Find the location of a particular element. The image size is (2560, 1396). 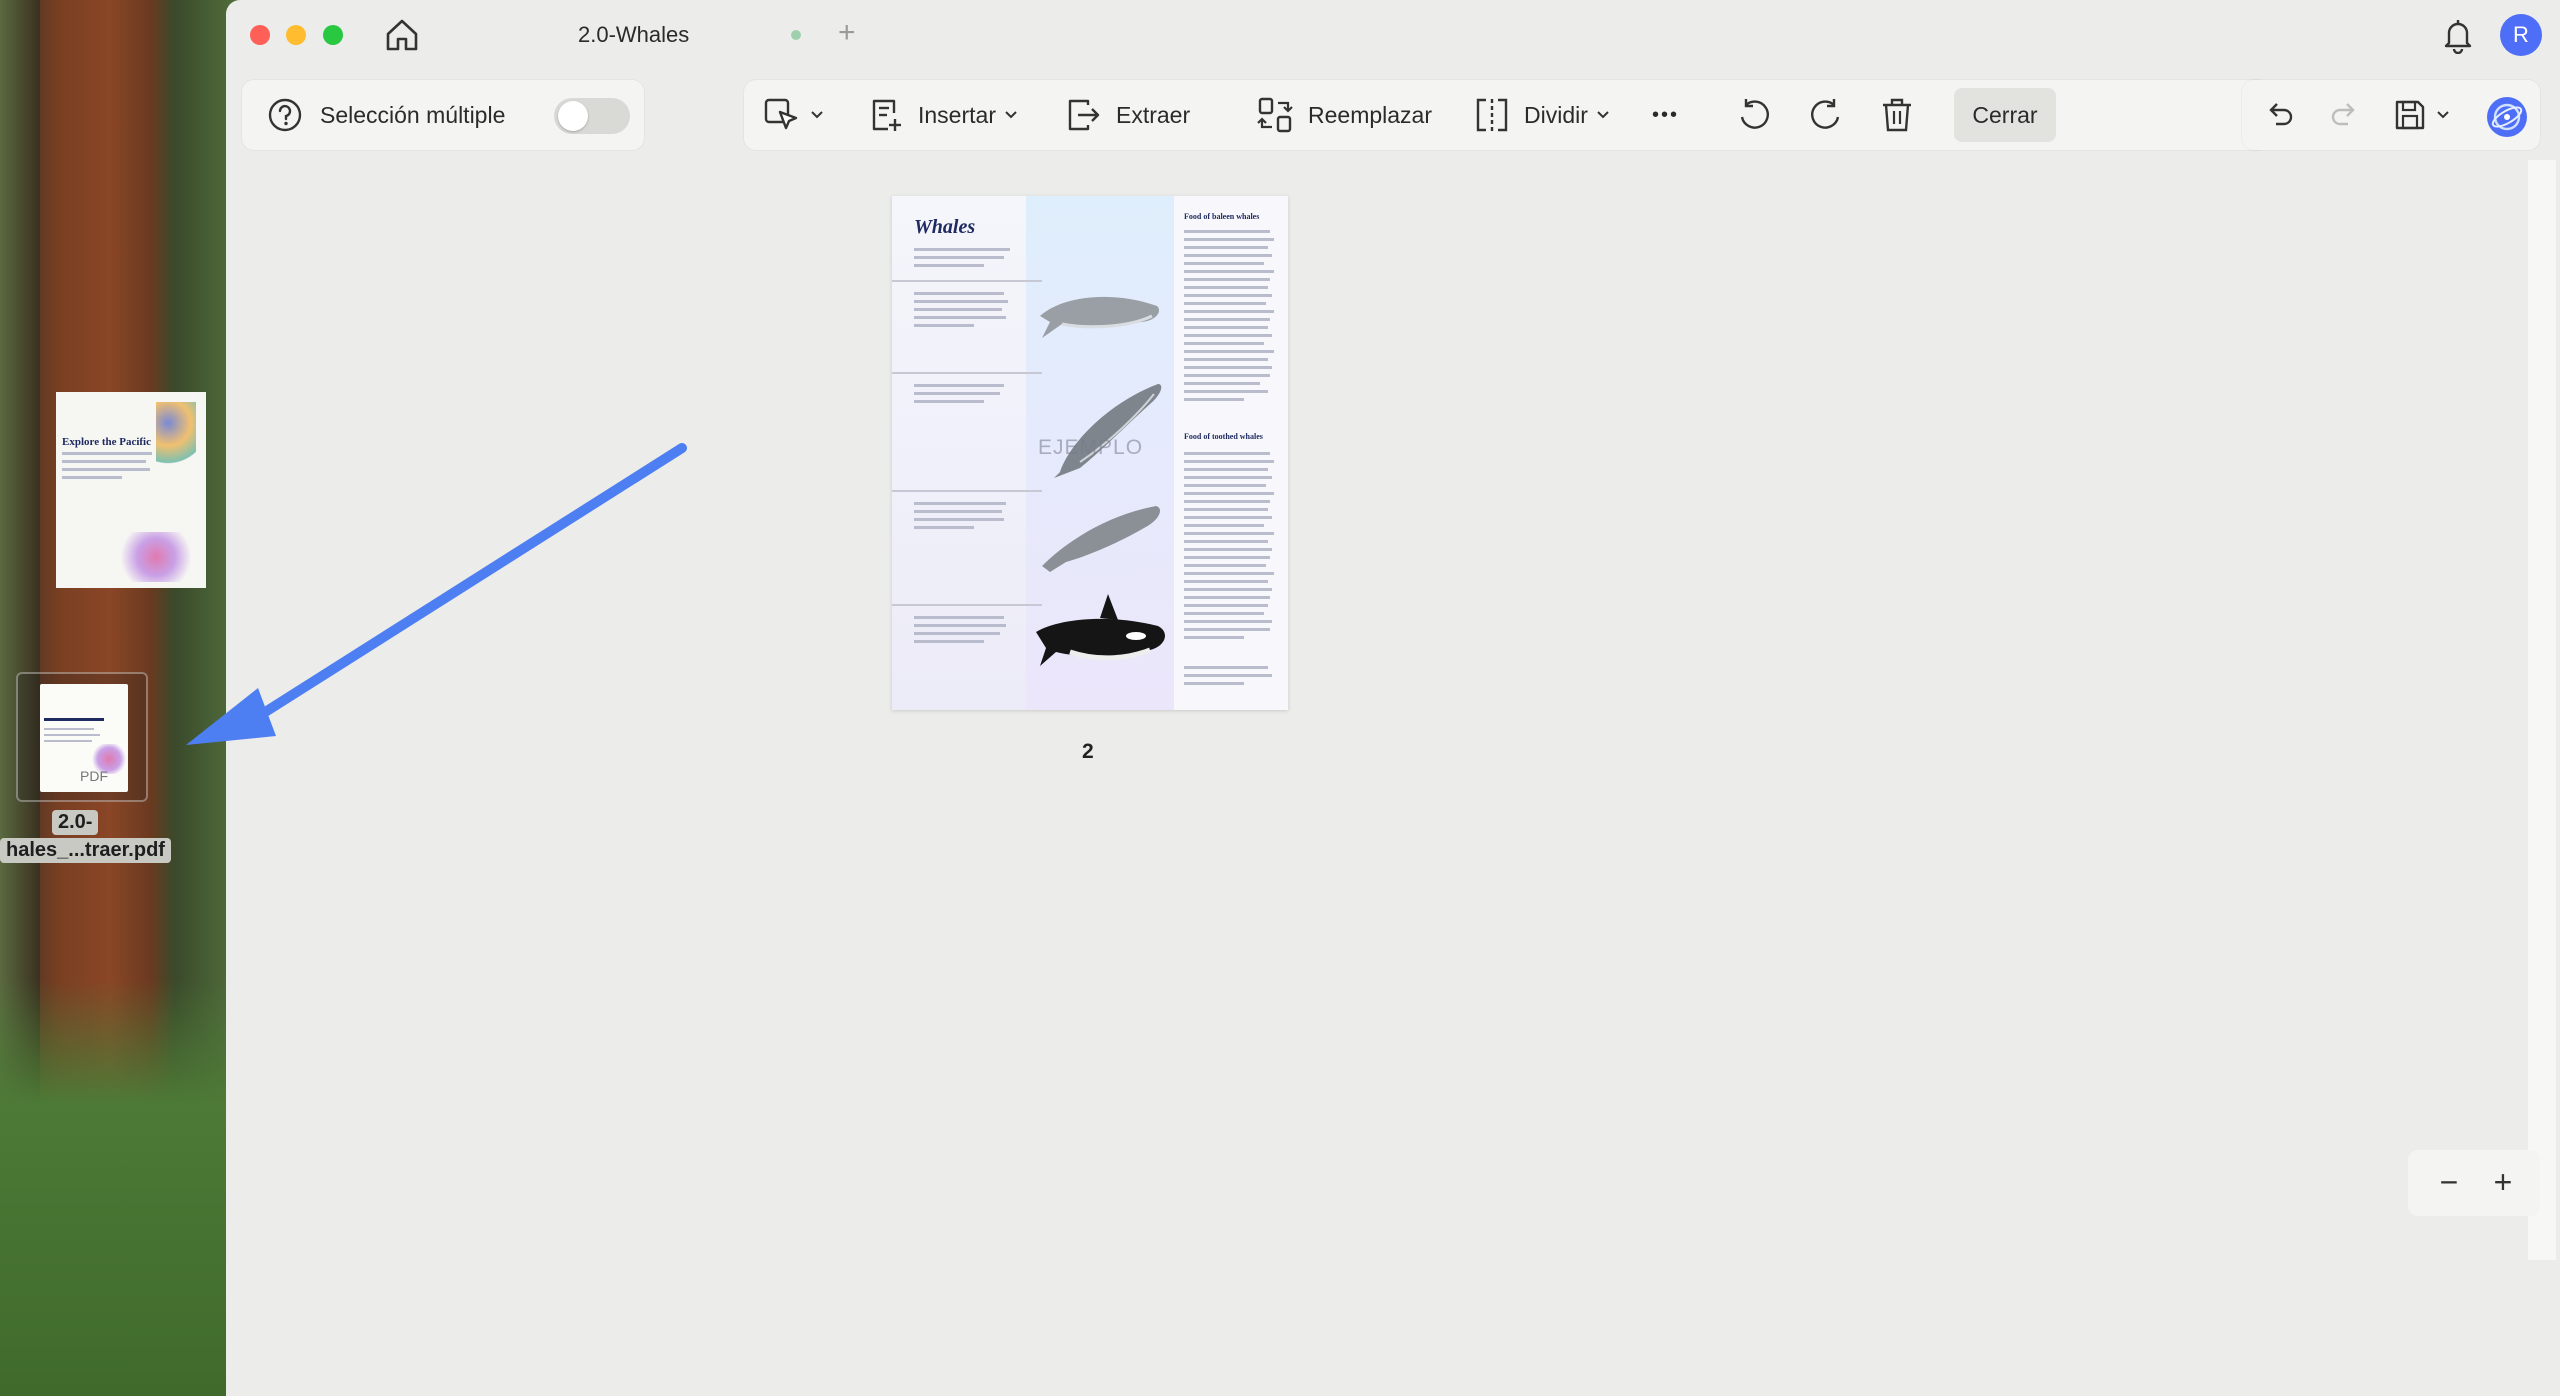

tab-status-dot is located at coordinates (796, 35).